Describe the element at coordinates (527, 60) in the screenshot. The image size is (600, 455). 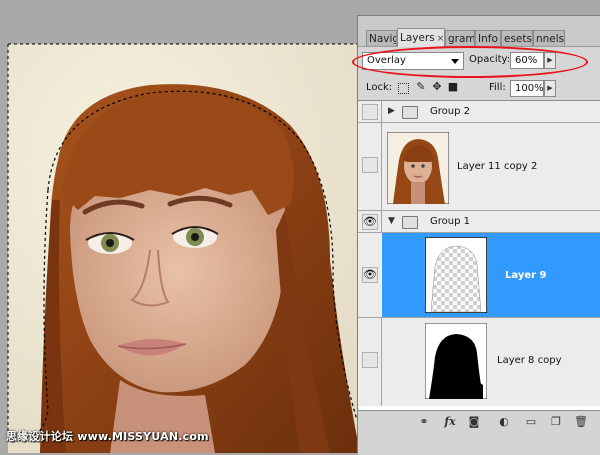
I see `opacity-input: 60%` at that location.